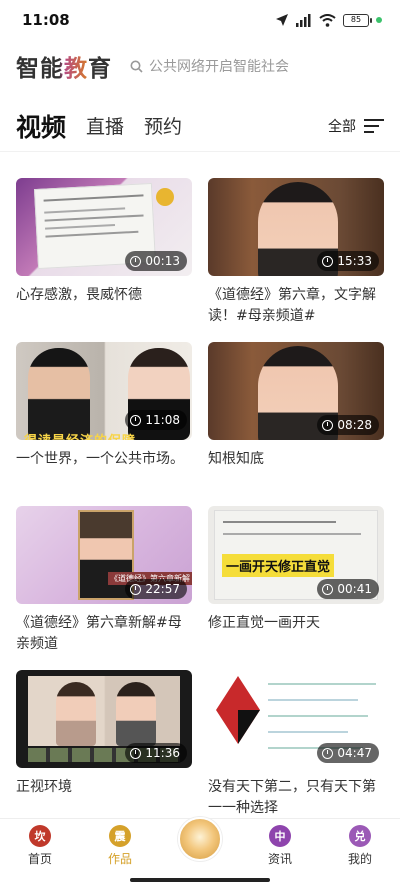 Image resolution: width=400 pixels, height=888 pixels. I want to click on tab-video: 视频, so click(41, 126).